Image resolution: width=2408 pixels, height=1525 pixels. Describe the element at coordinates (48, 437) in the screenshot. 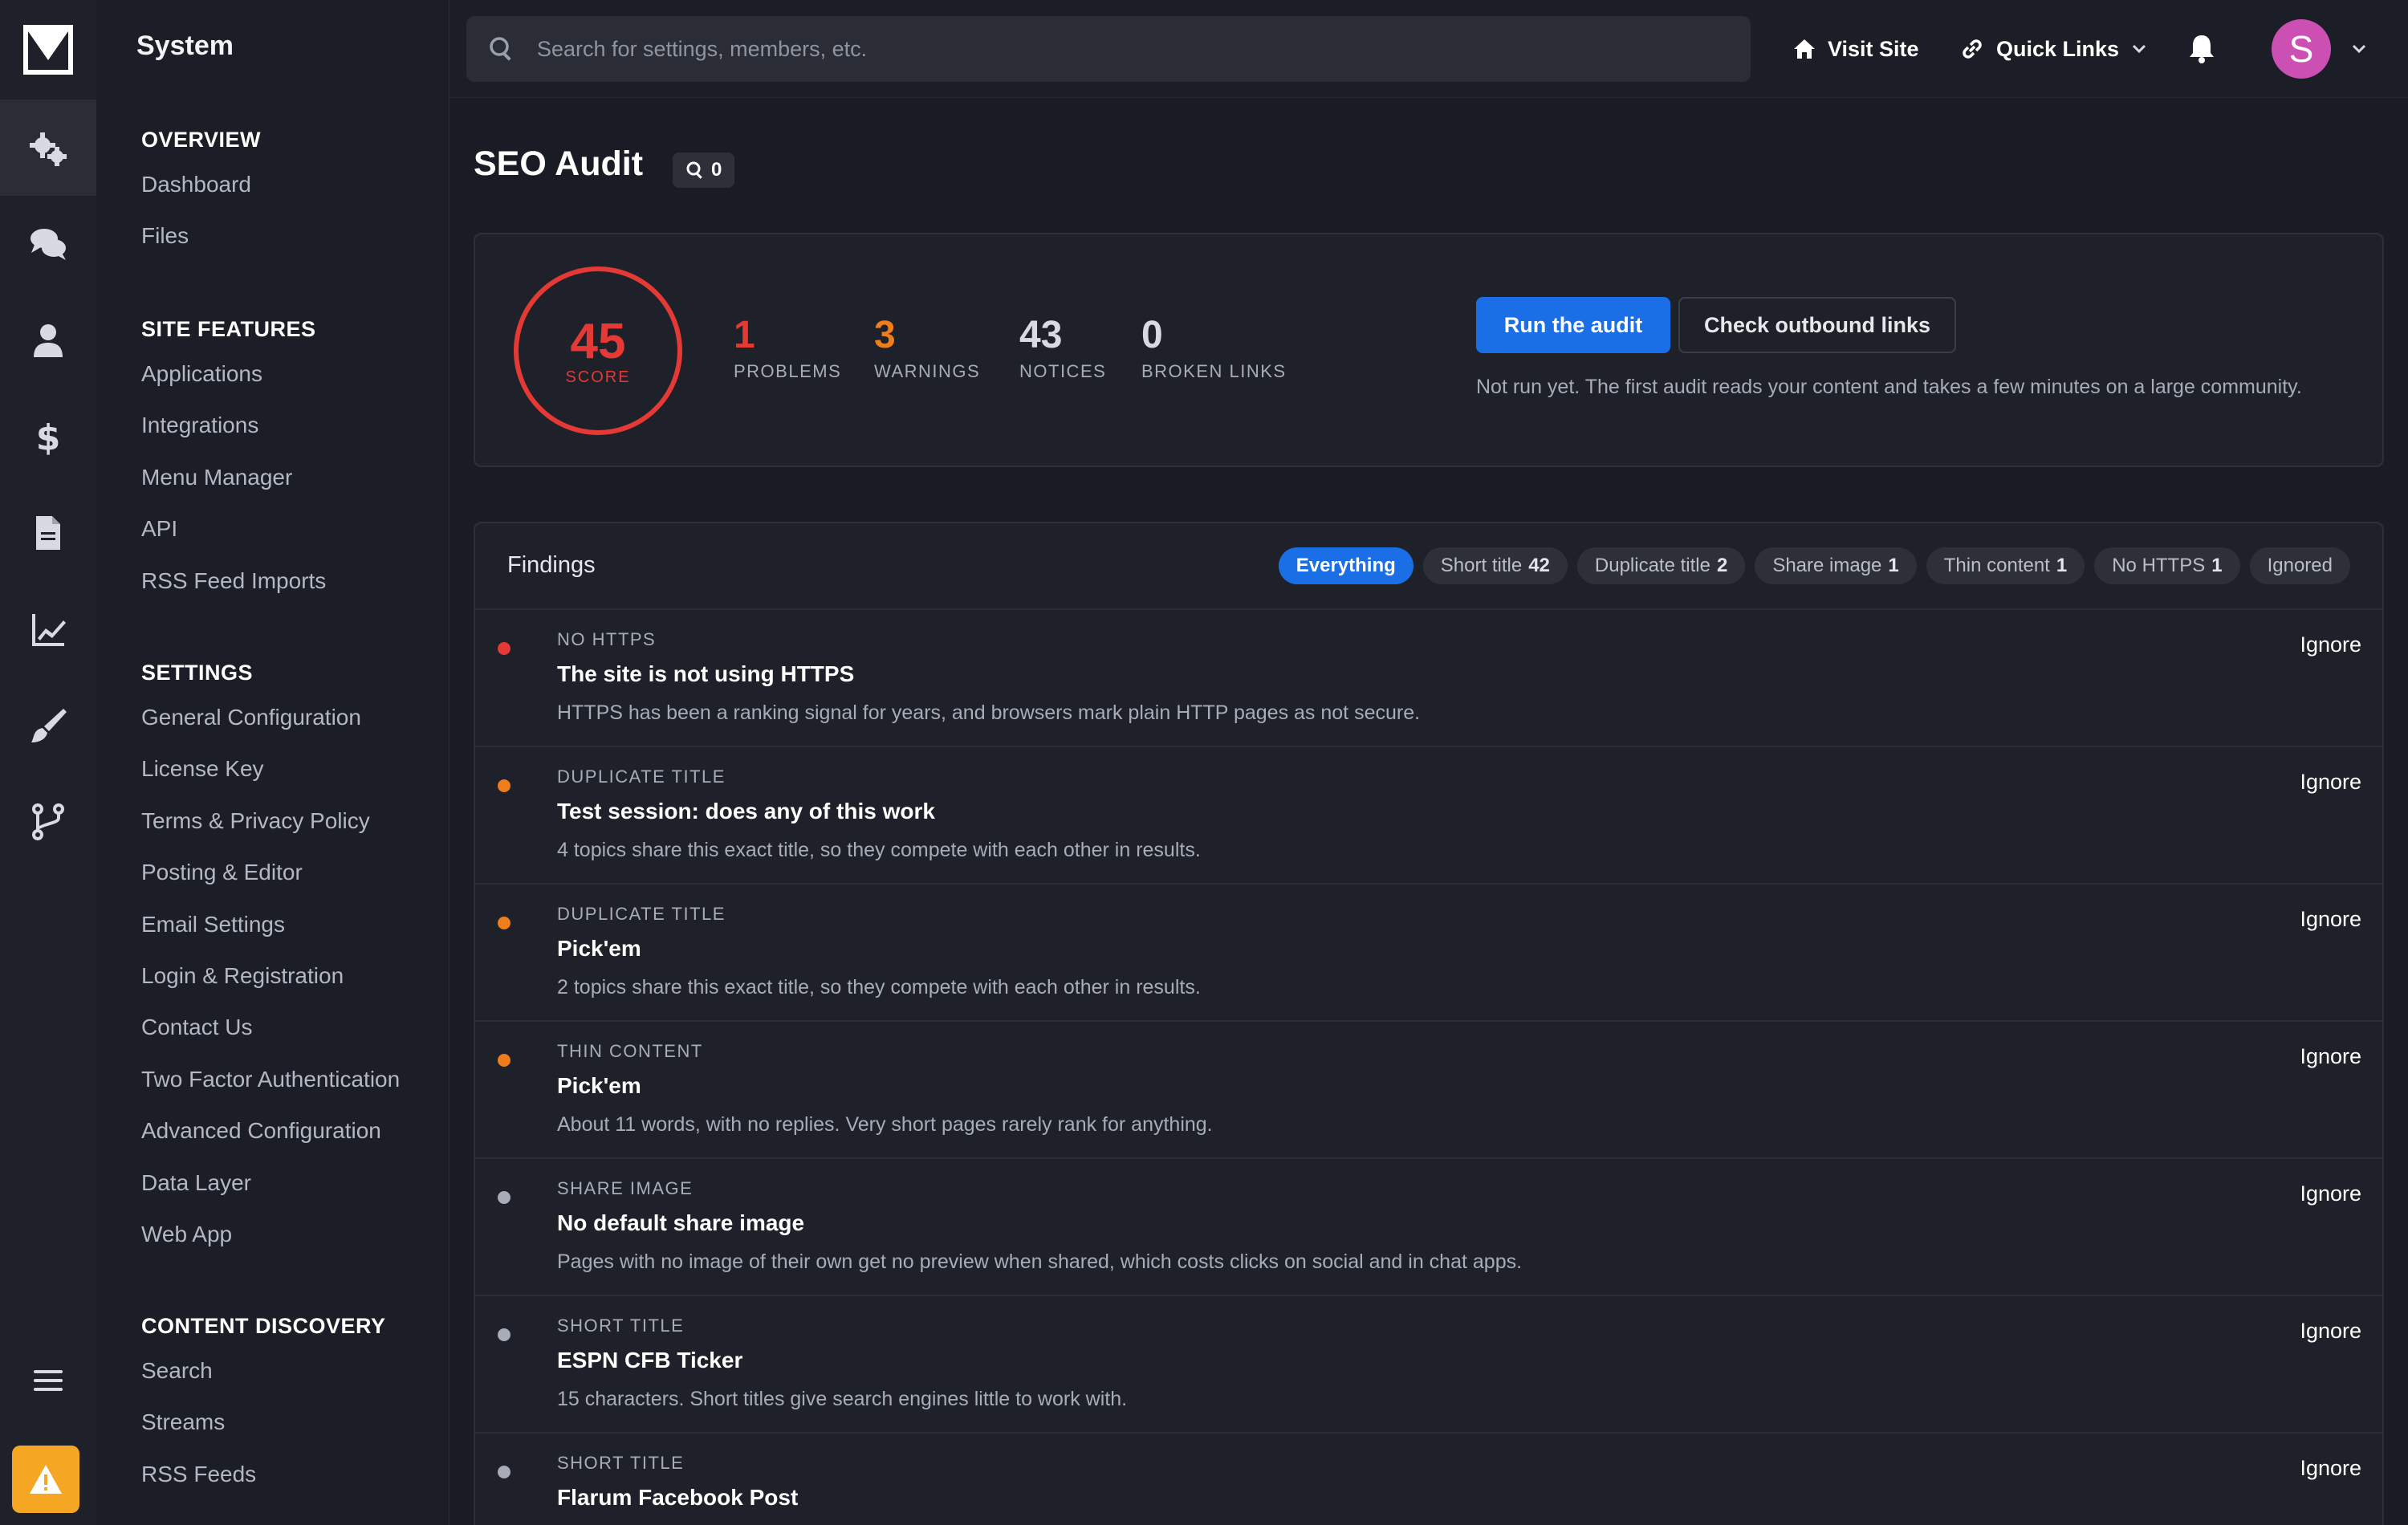

I see `rail-dollar-icon: $` at that location.